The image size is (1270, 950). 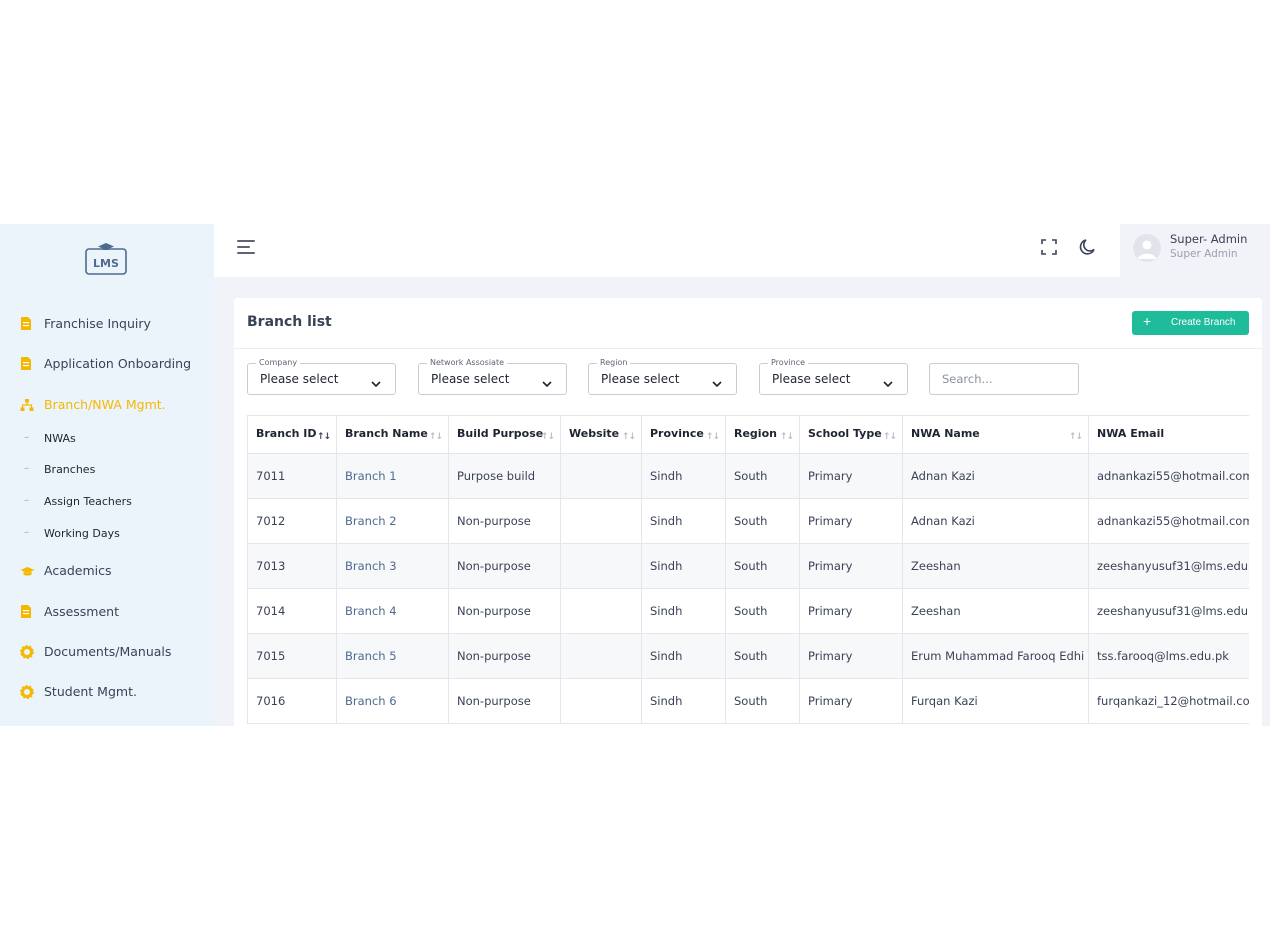 I want to click on sidebar-item-assessment: Assessment, so click(x=107, y=612).